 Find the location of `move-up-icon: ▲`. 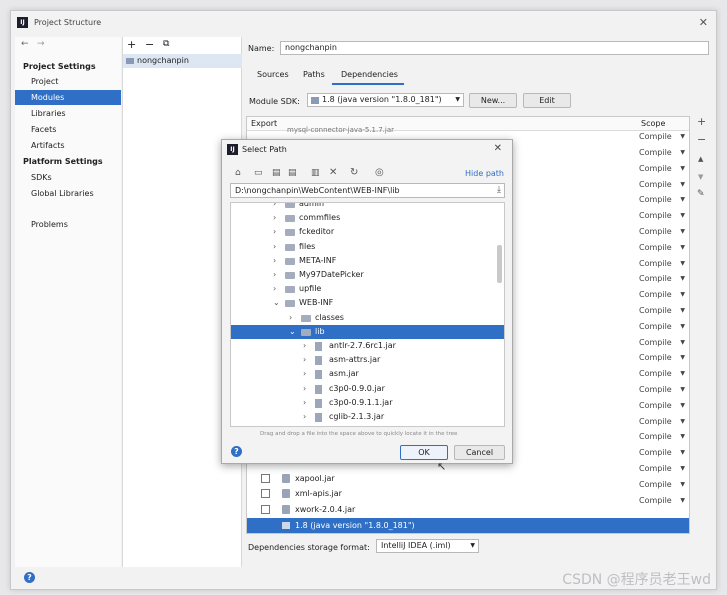

move-up-icon: ▲ is located at coordinates (700, 159).